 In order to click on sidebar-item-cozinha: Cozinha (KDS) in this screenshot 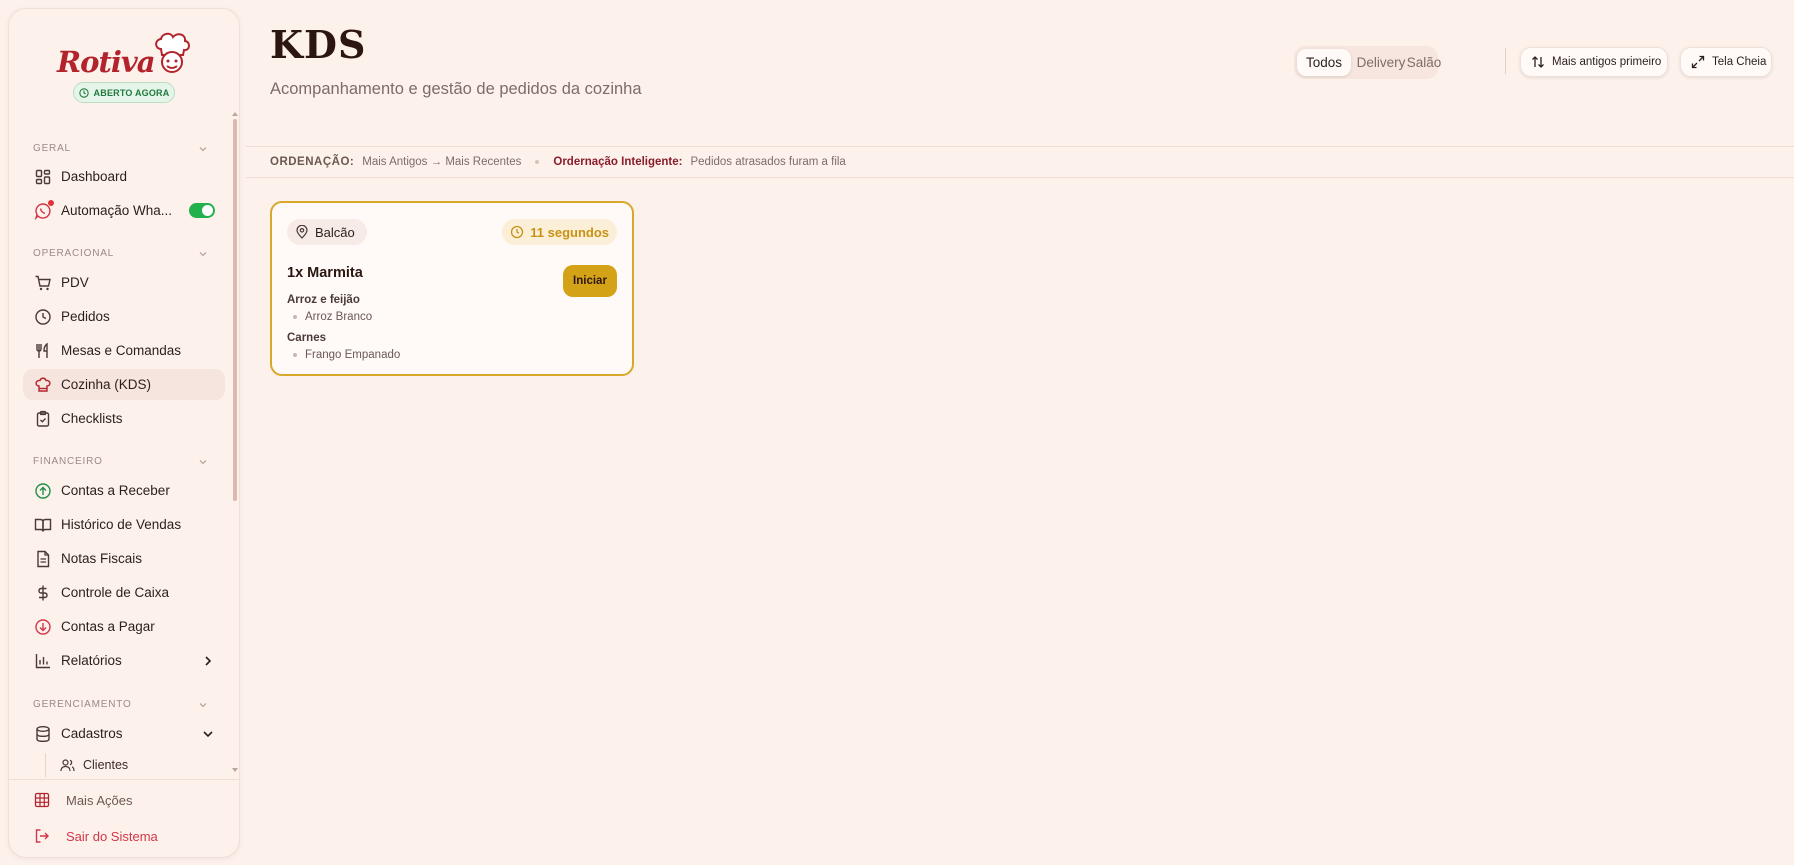, I will do `click(124, 384)`.